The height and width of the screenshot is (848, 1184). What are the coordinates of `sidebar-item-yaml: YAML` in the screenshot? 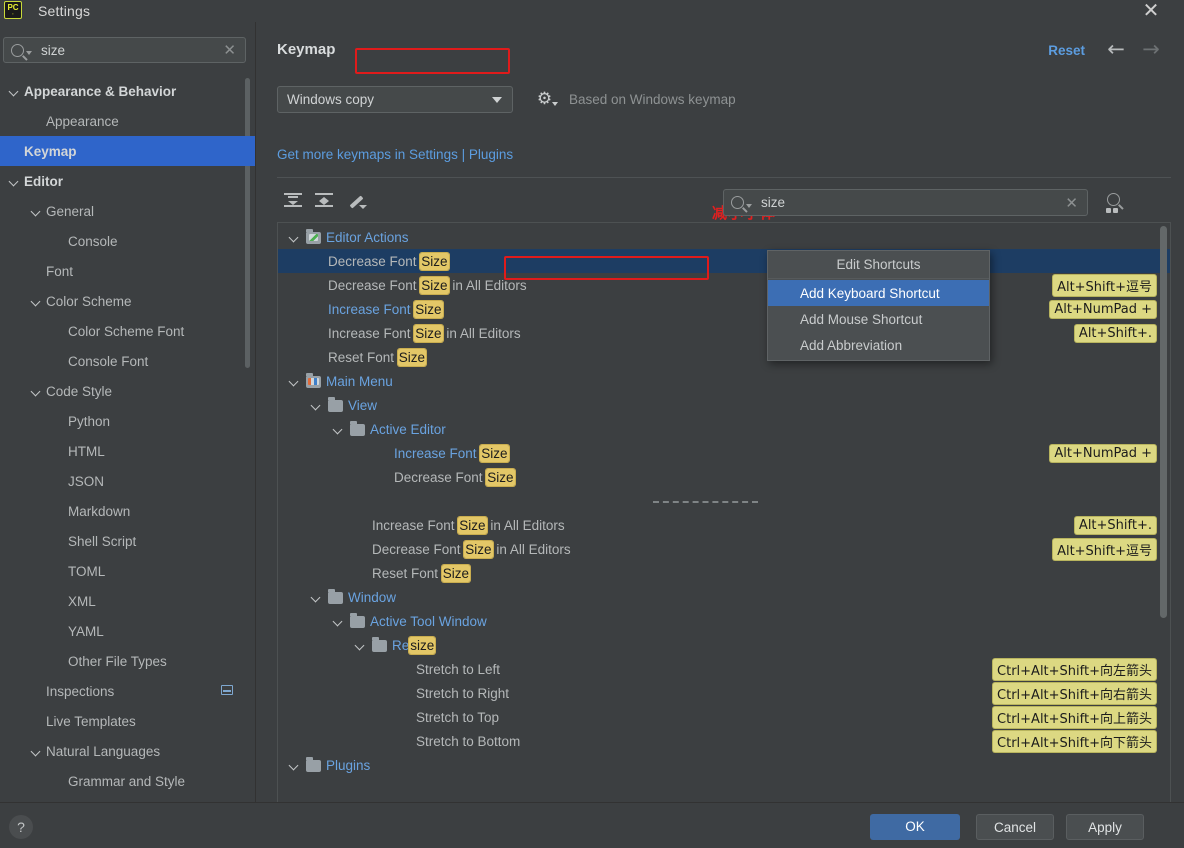 It's located at (127, 631).